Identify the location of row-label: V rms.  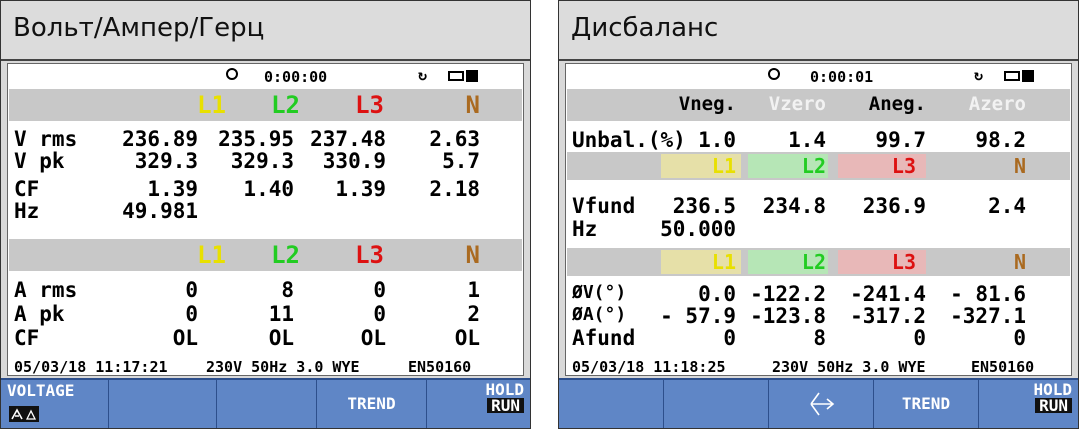
(46, 139).